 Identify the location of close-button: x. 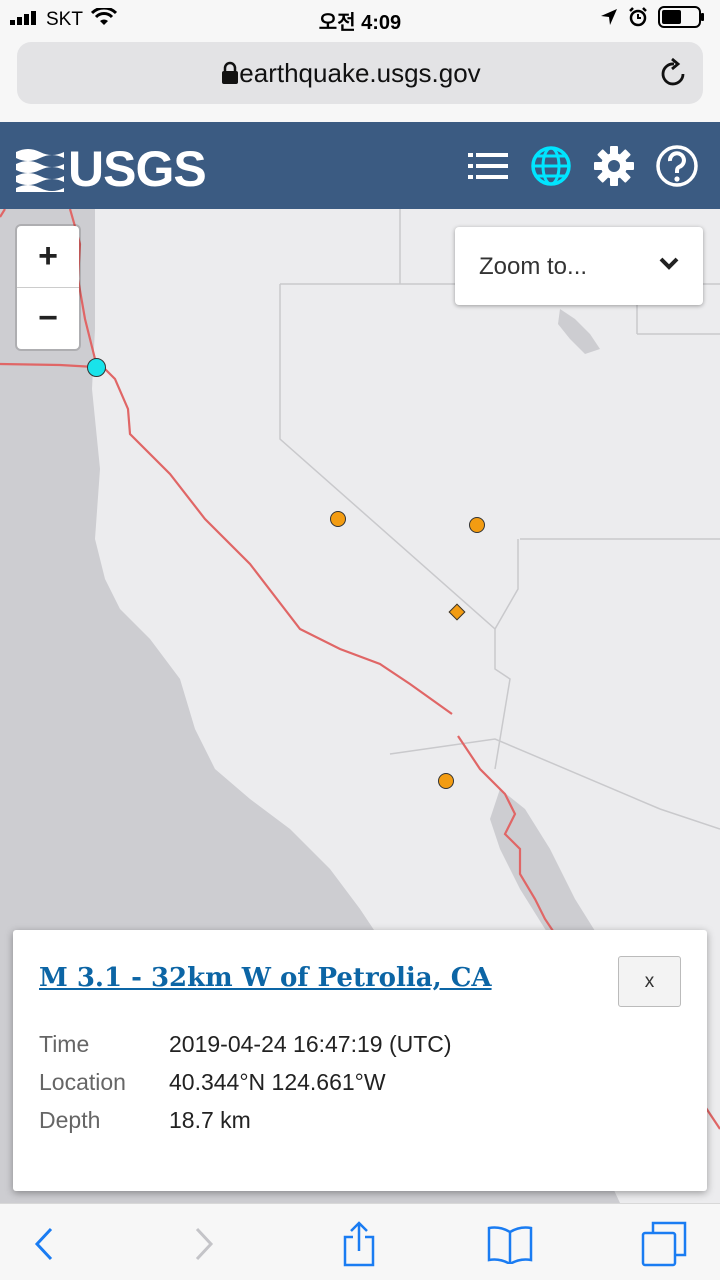
(649, 981).